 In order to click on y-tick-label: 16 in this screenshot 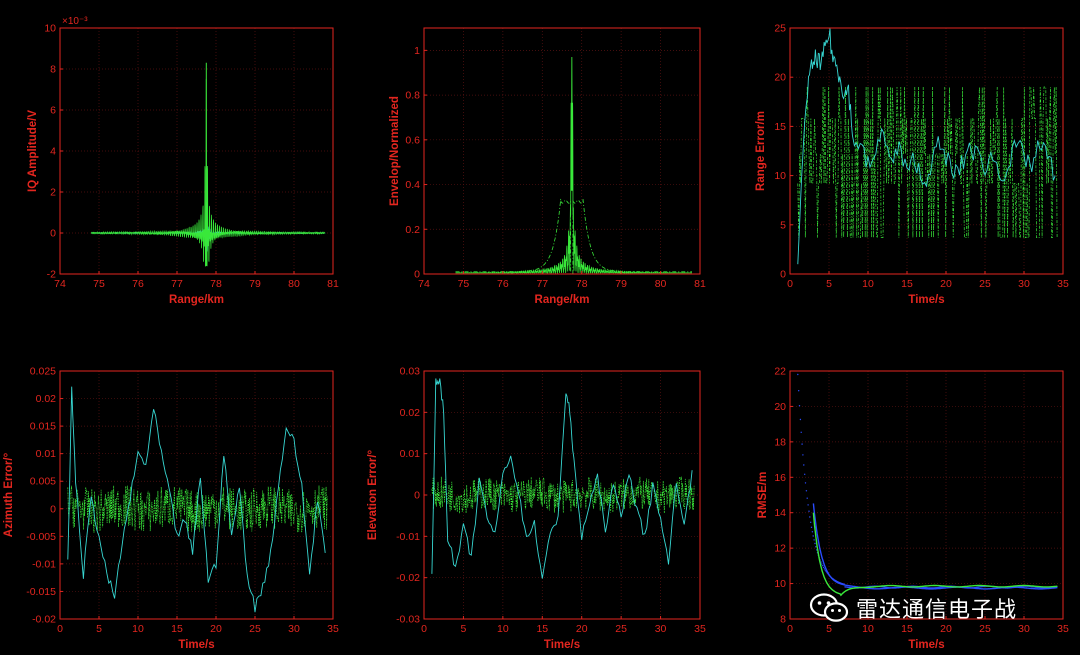, I will do `click(780, 478)`.